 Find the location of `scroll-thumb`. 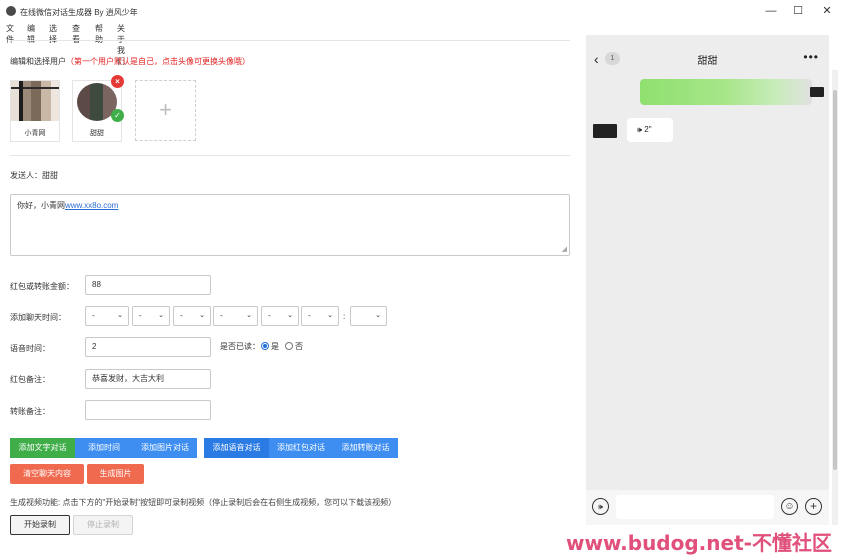

scroll-thumb is located at coordinates (835, 280).